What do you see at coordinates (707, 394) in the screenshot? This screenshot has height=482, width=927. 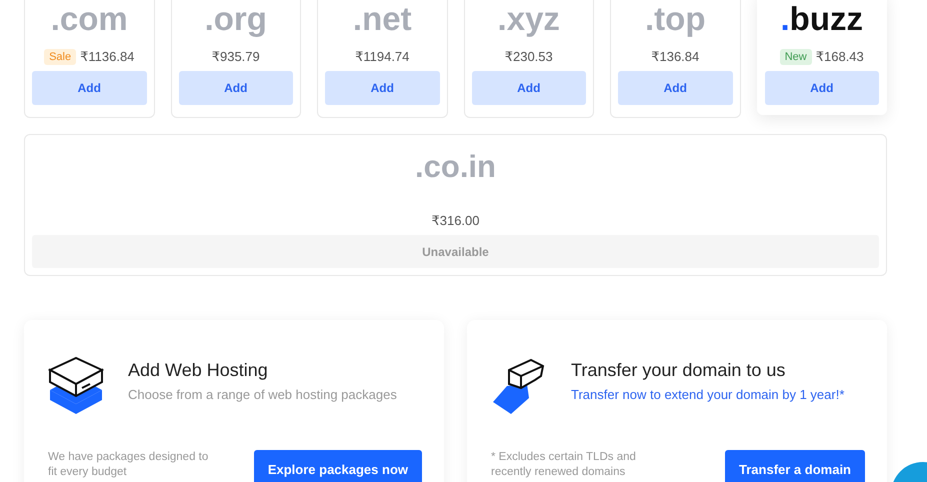 I see `offer-subtitle: Transfer now to extend your domain by 1 year!*` at bounding box center [707, 394].